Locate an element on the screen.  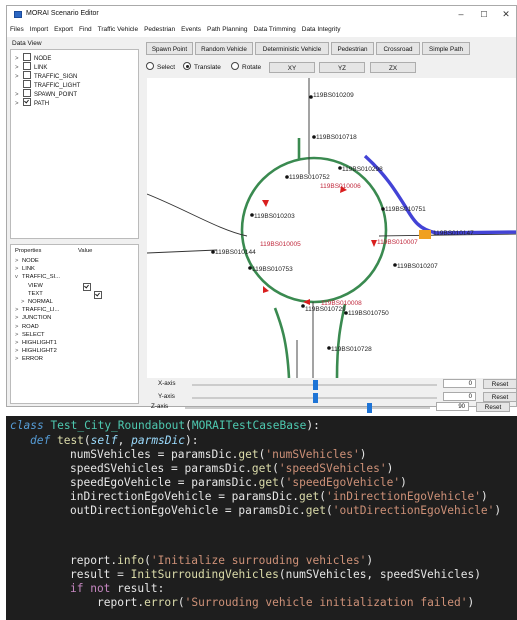
spawn-point-button: Spawn Point is located at coordinates (169, 48).